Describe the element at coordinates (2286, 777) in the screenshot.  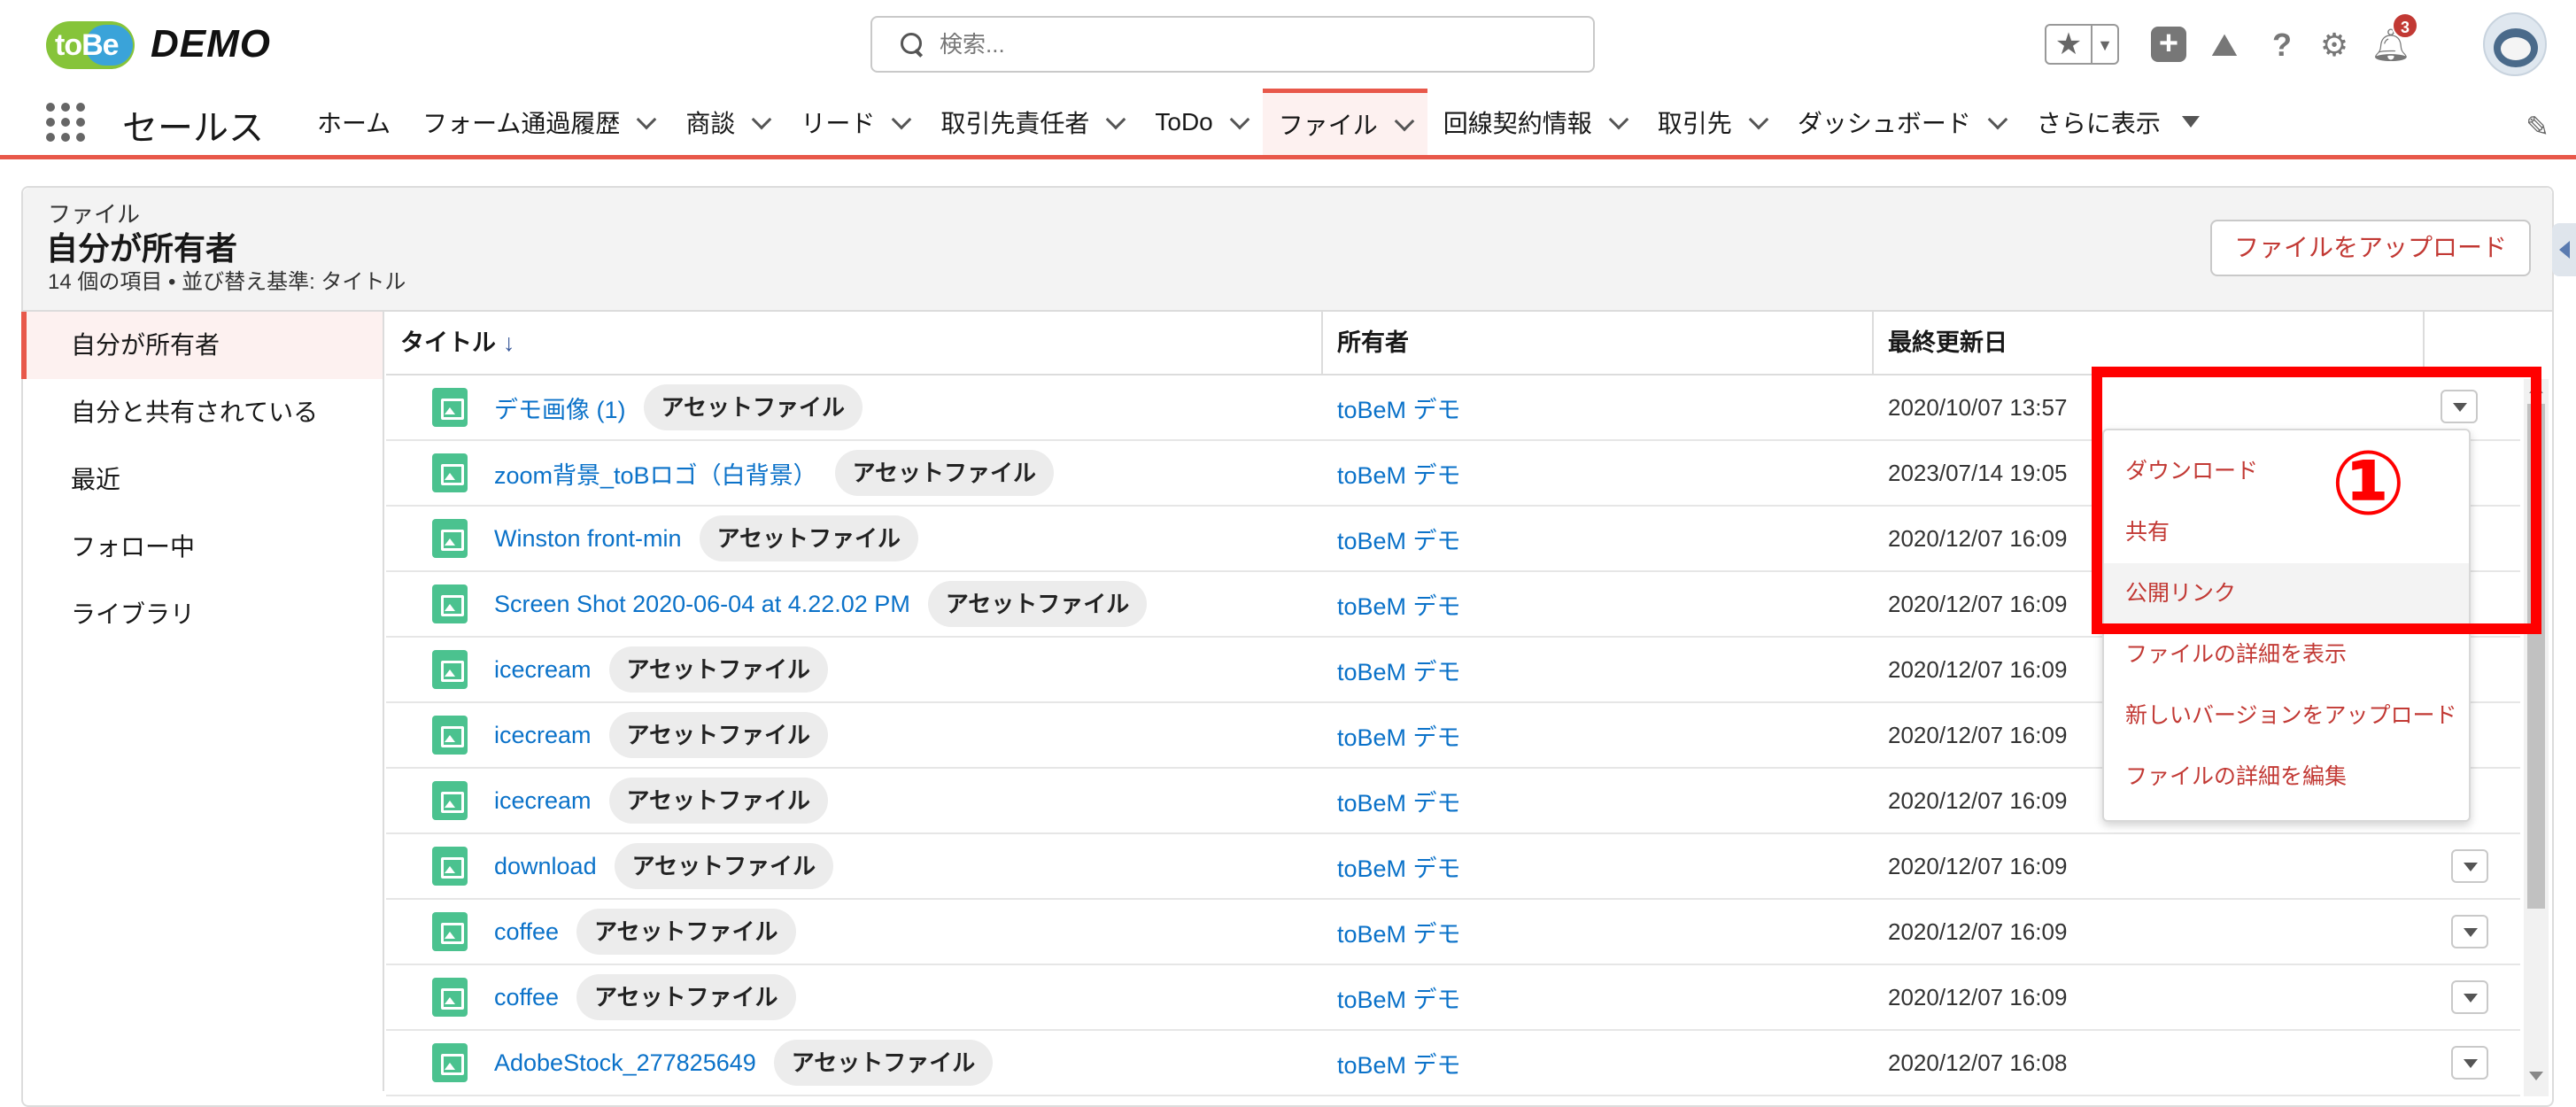
I see `menu-item: ファイルの詳細を編集` at that location.